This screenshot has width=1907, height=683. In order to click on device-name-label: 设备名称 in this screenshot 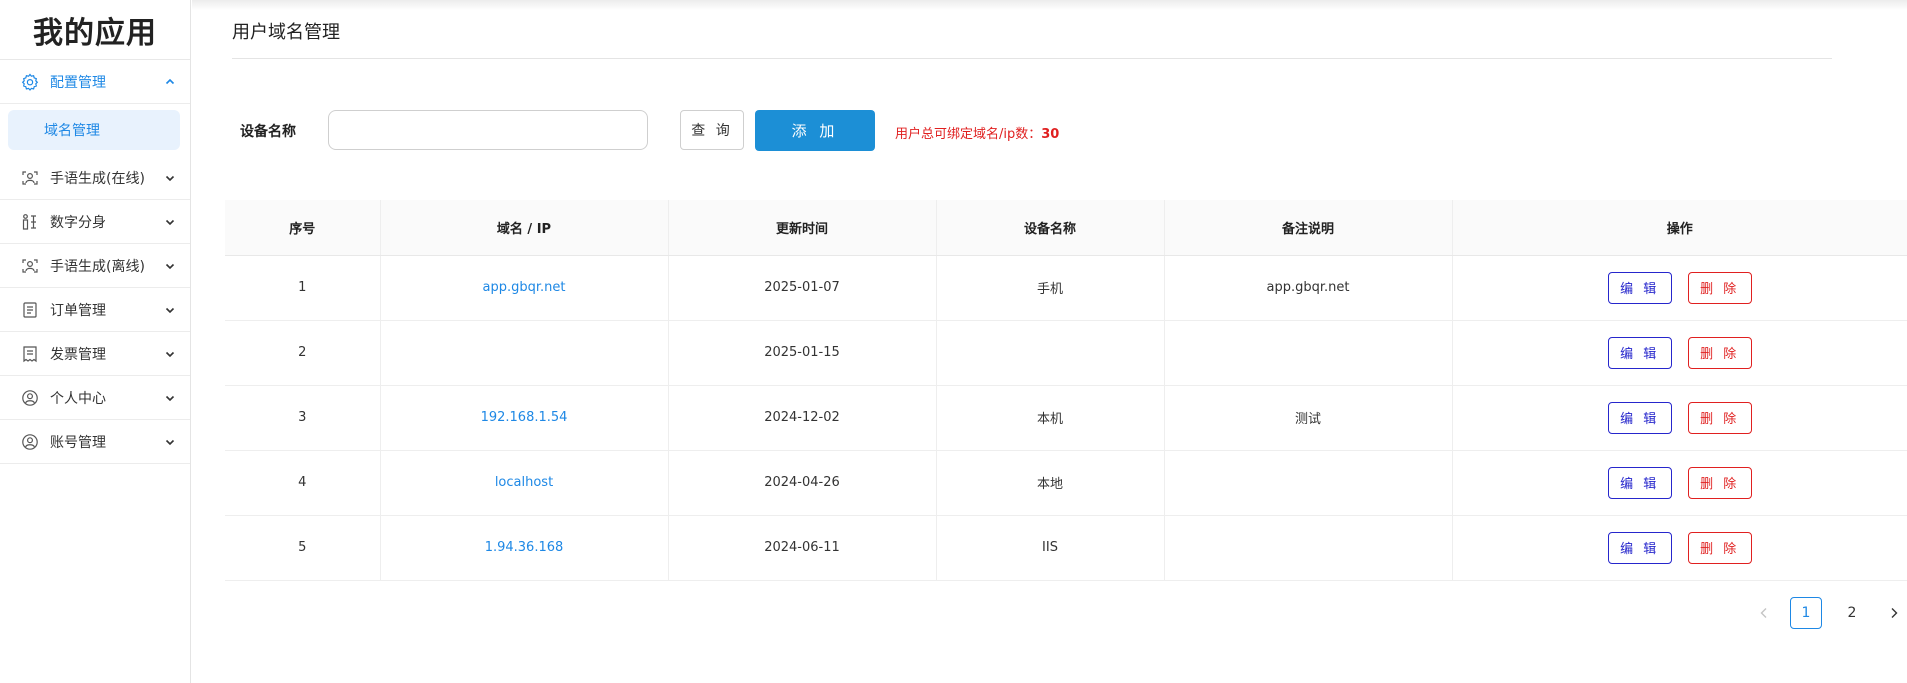, I will do `click(268, 132)`.